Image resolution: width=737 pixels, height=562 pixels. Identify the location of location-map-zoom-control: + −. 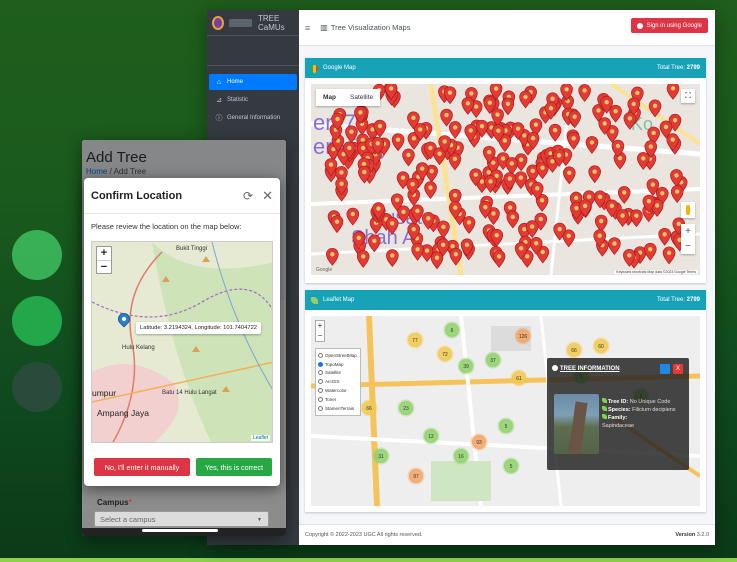
(104, 260).